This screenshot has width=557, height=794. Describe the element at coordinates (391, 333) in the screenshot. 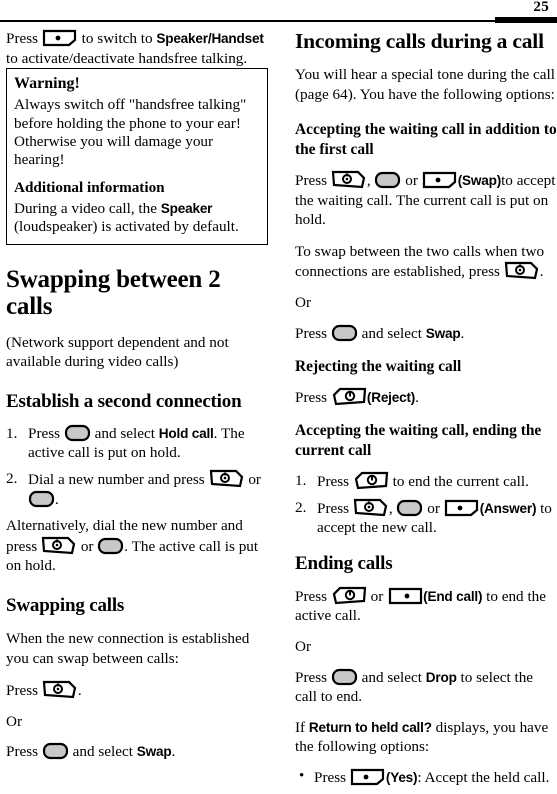

I see `accept-or-mid: and select` at that location.